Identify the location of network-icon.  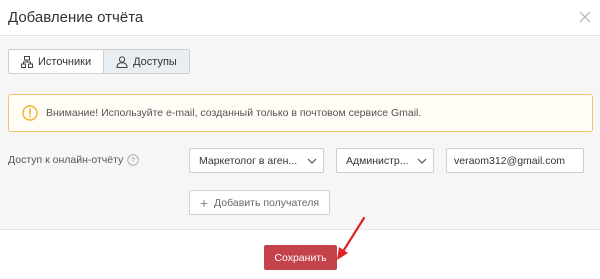
(27, 61).